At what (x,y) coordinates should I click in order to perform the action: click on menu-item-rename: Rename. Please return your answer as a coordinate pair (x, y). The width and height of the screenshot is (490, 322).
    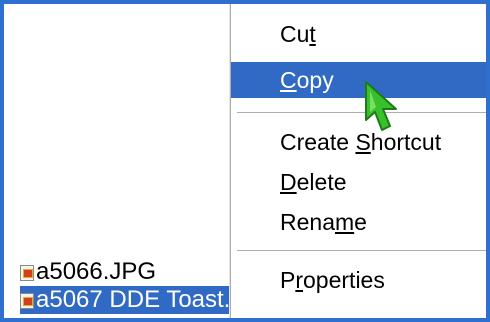
    Looking at the image, I should click on (358, 222).